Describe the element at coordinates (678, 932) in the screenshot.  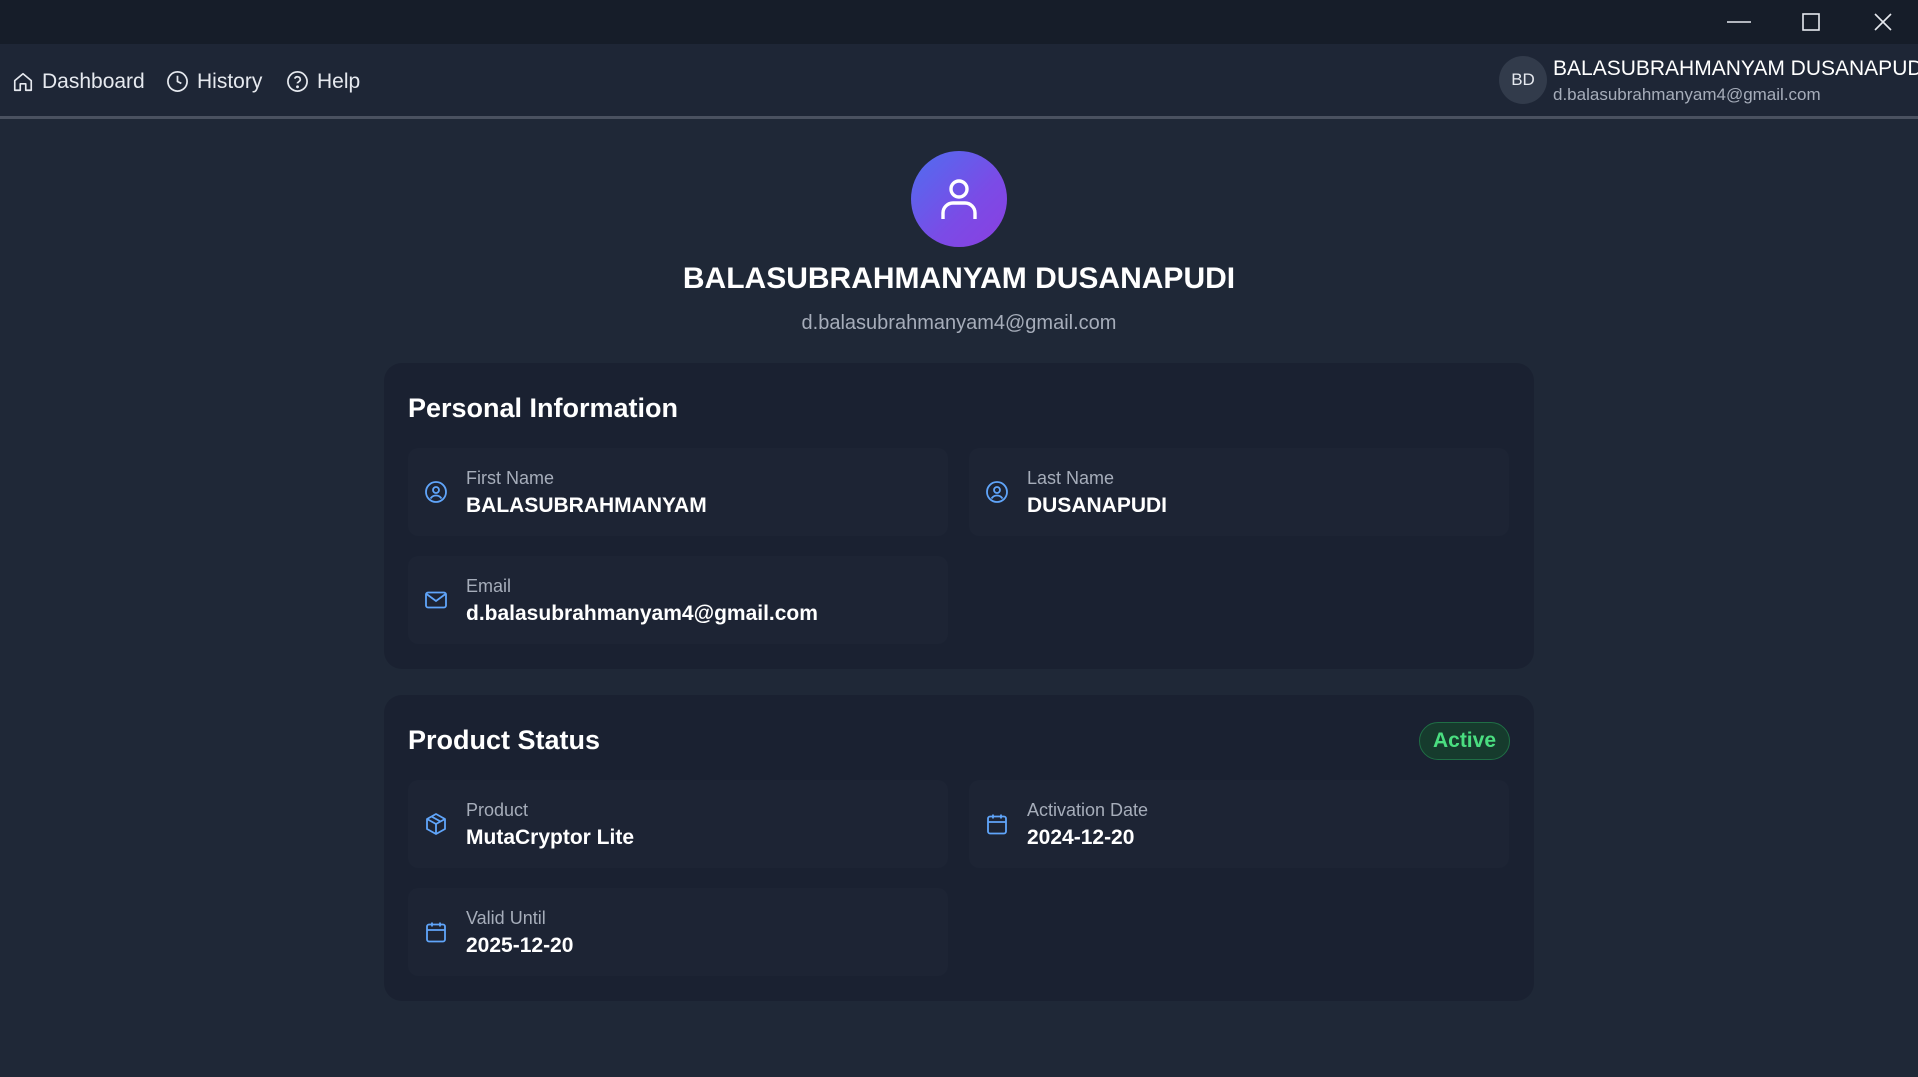
I see `valid-until-field: Valid Until 2025-12-20` at that location.